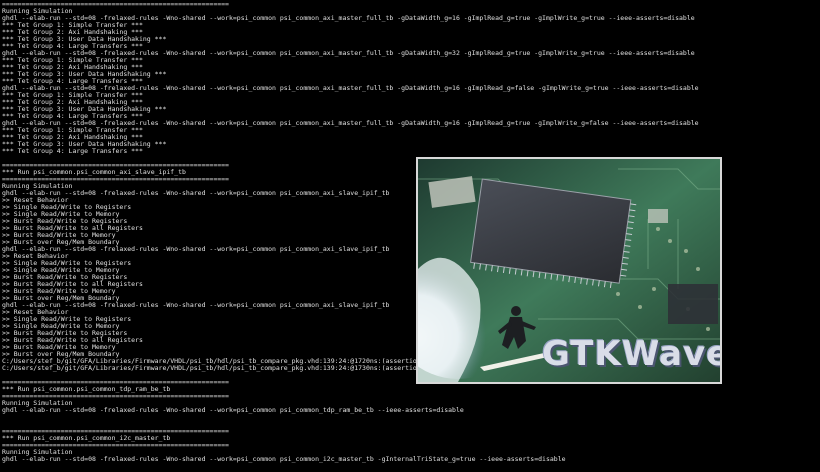 This screenshot has height=472, width=820. What do you see at coordinates (632, 354) in the screenshot?
I see `gtkwave-logo: GTKWave` at bounding box center [632, 354].